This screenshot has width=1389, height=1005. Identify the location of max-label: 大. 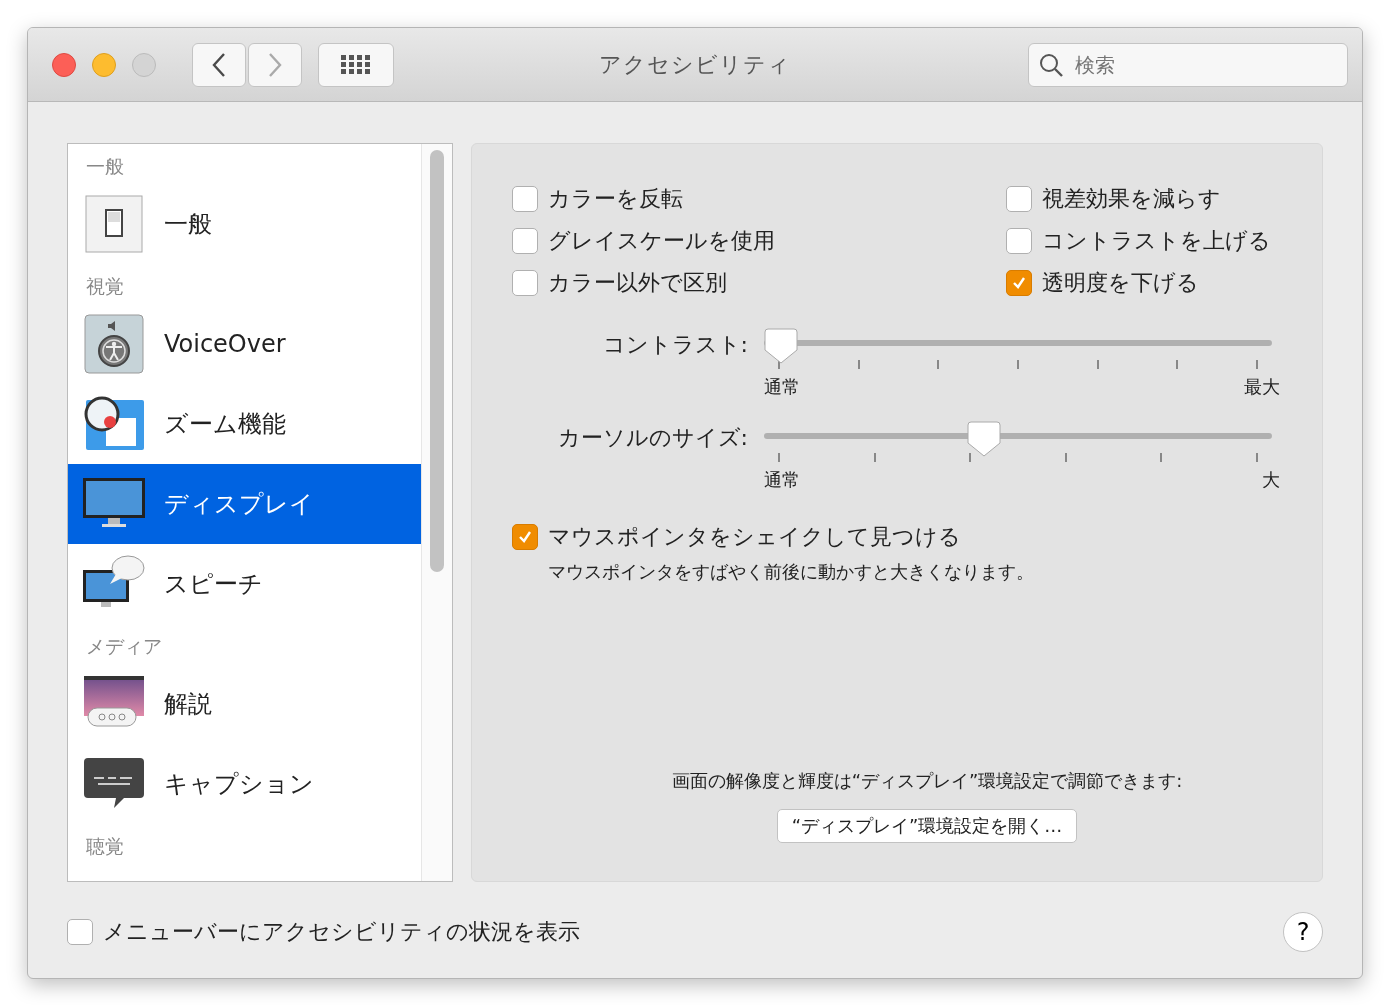
(1271, 480).